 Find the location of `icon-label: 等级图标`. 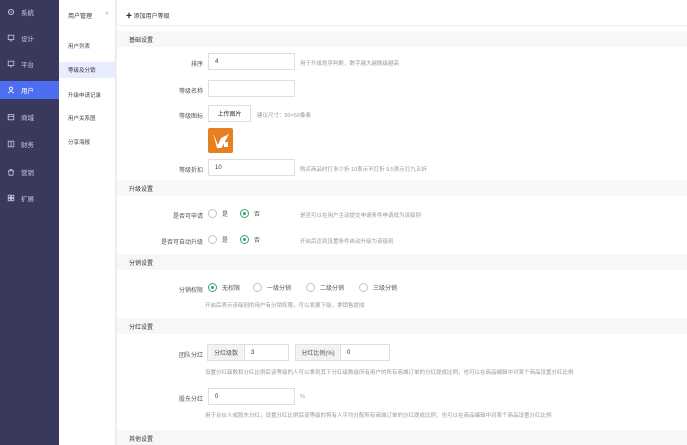

icon-label: 等级图标 is located at coordinates (190, 117).